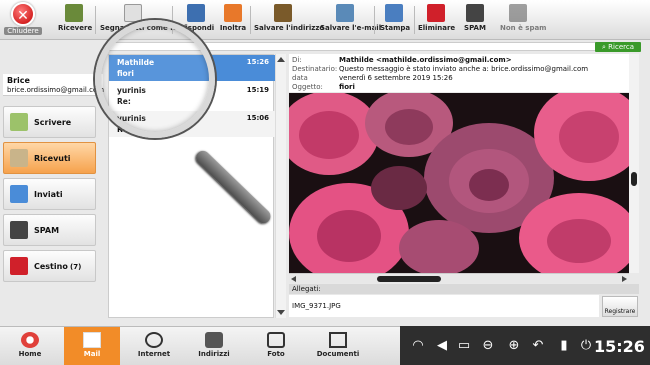 The height and width of the screenshot is (365, 650). What do you see at coordinates (133, 13) in the screenshot?
I see `mark-read-icon` at bounding box center [133, 13].